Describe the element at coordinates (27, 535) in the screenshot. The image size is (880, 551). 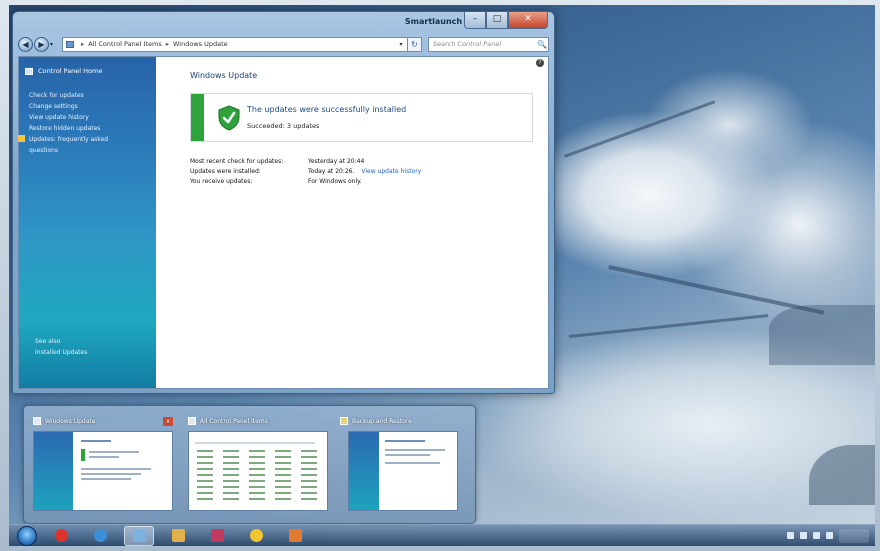
I see `start-button` at that location.